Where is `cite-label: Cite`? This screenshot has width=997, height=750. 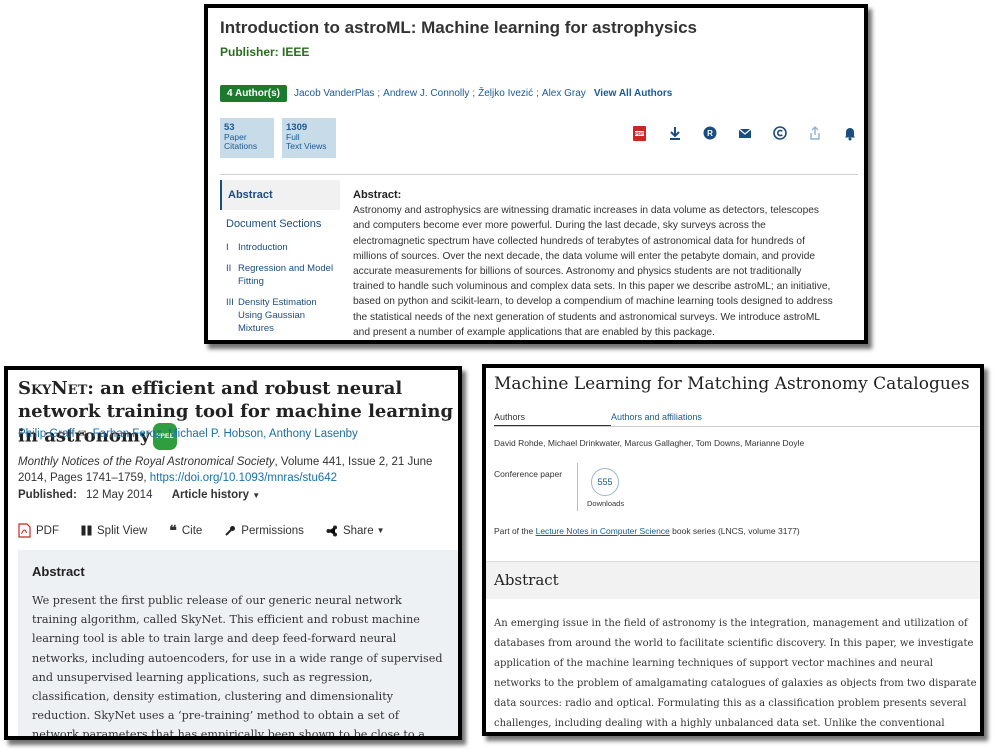
cite-label: Cite is located at coordinates (192, 530).